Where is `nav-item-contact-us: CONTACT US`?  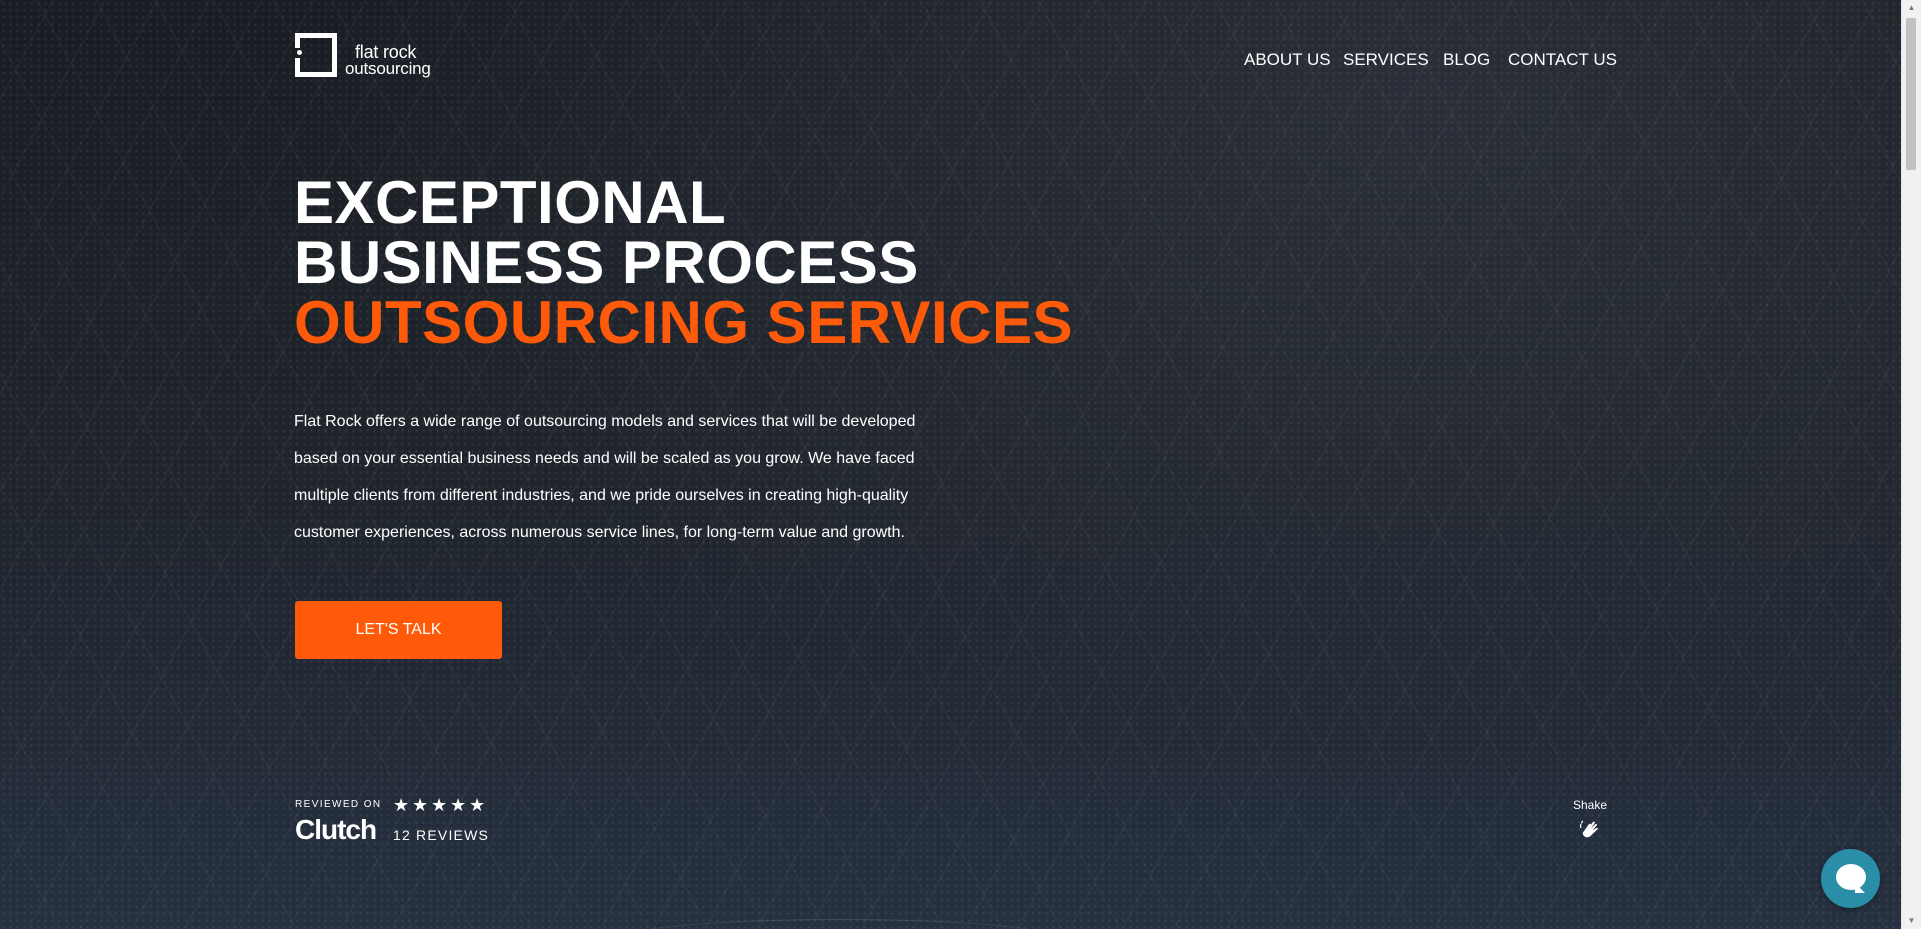
nav-item-contact-us: CONTACT US is located at coordinates (1562, 60).